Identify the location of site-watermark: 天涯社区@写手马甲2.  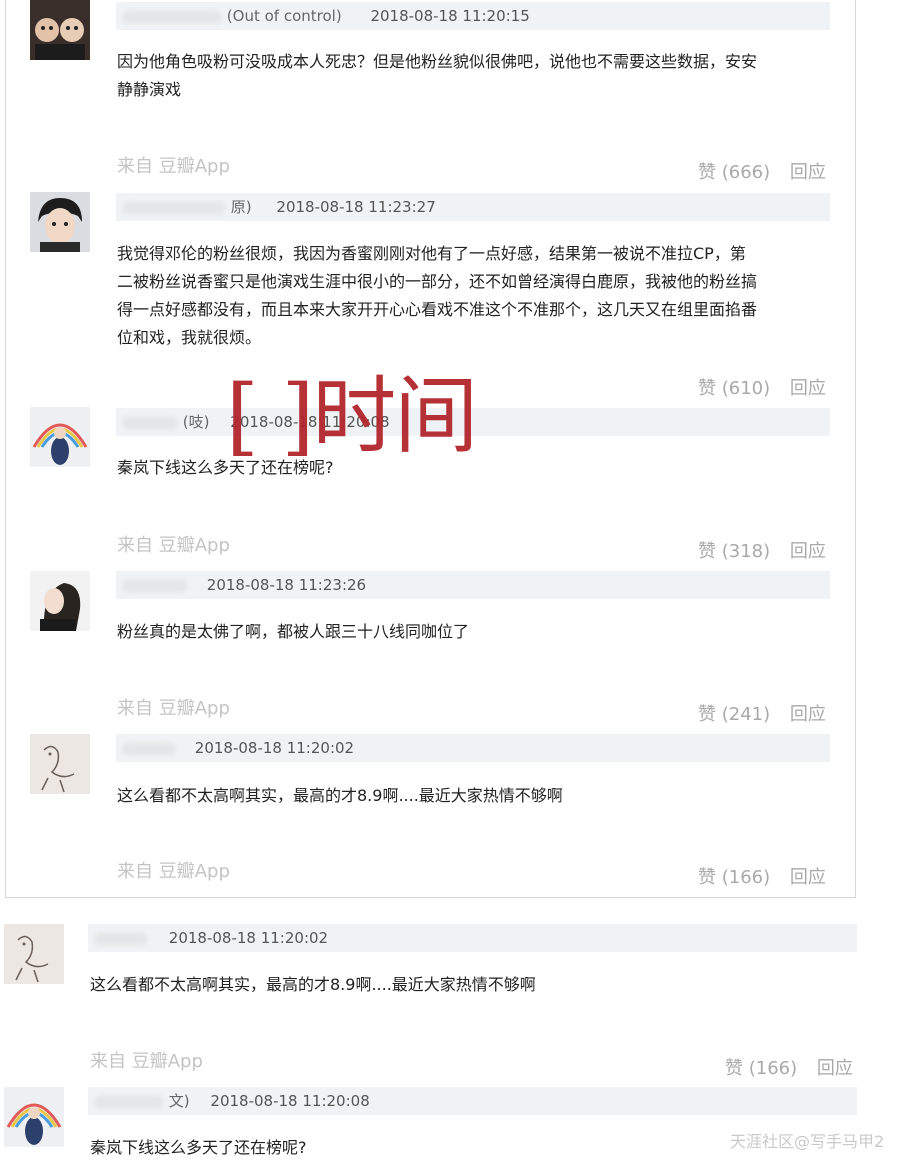
(807, 1141).